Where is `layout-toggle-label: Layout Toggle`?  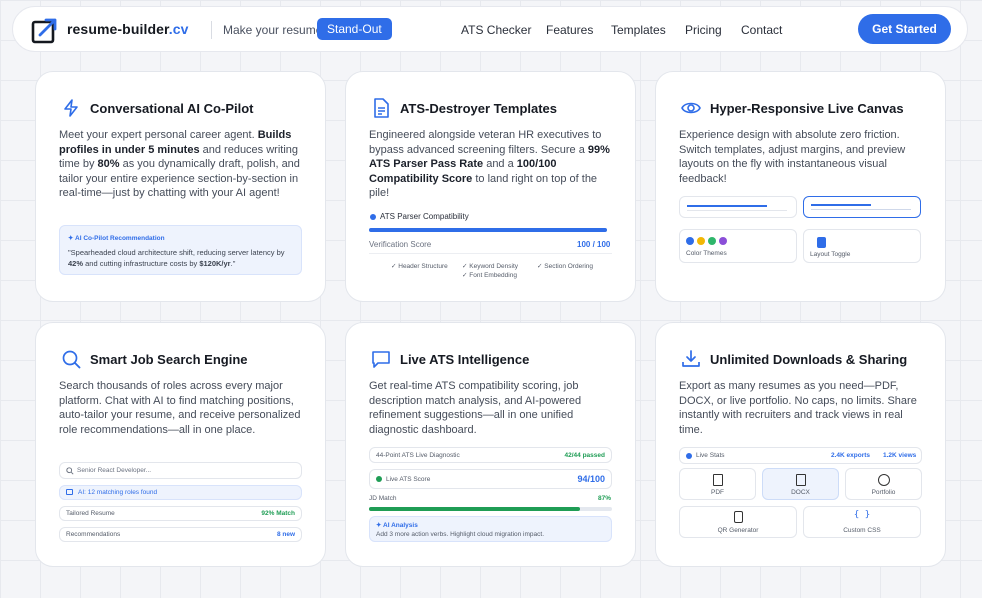 layout-toggle-label: Layout Toggle is located at coordinates (830, 254).